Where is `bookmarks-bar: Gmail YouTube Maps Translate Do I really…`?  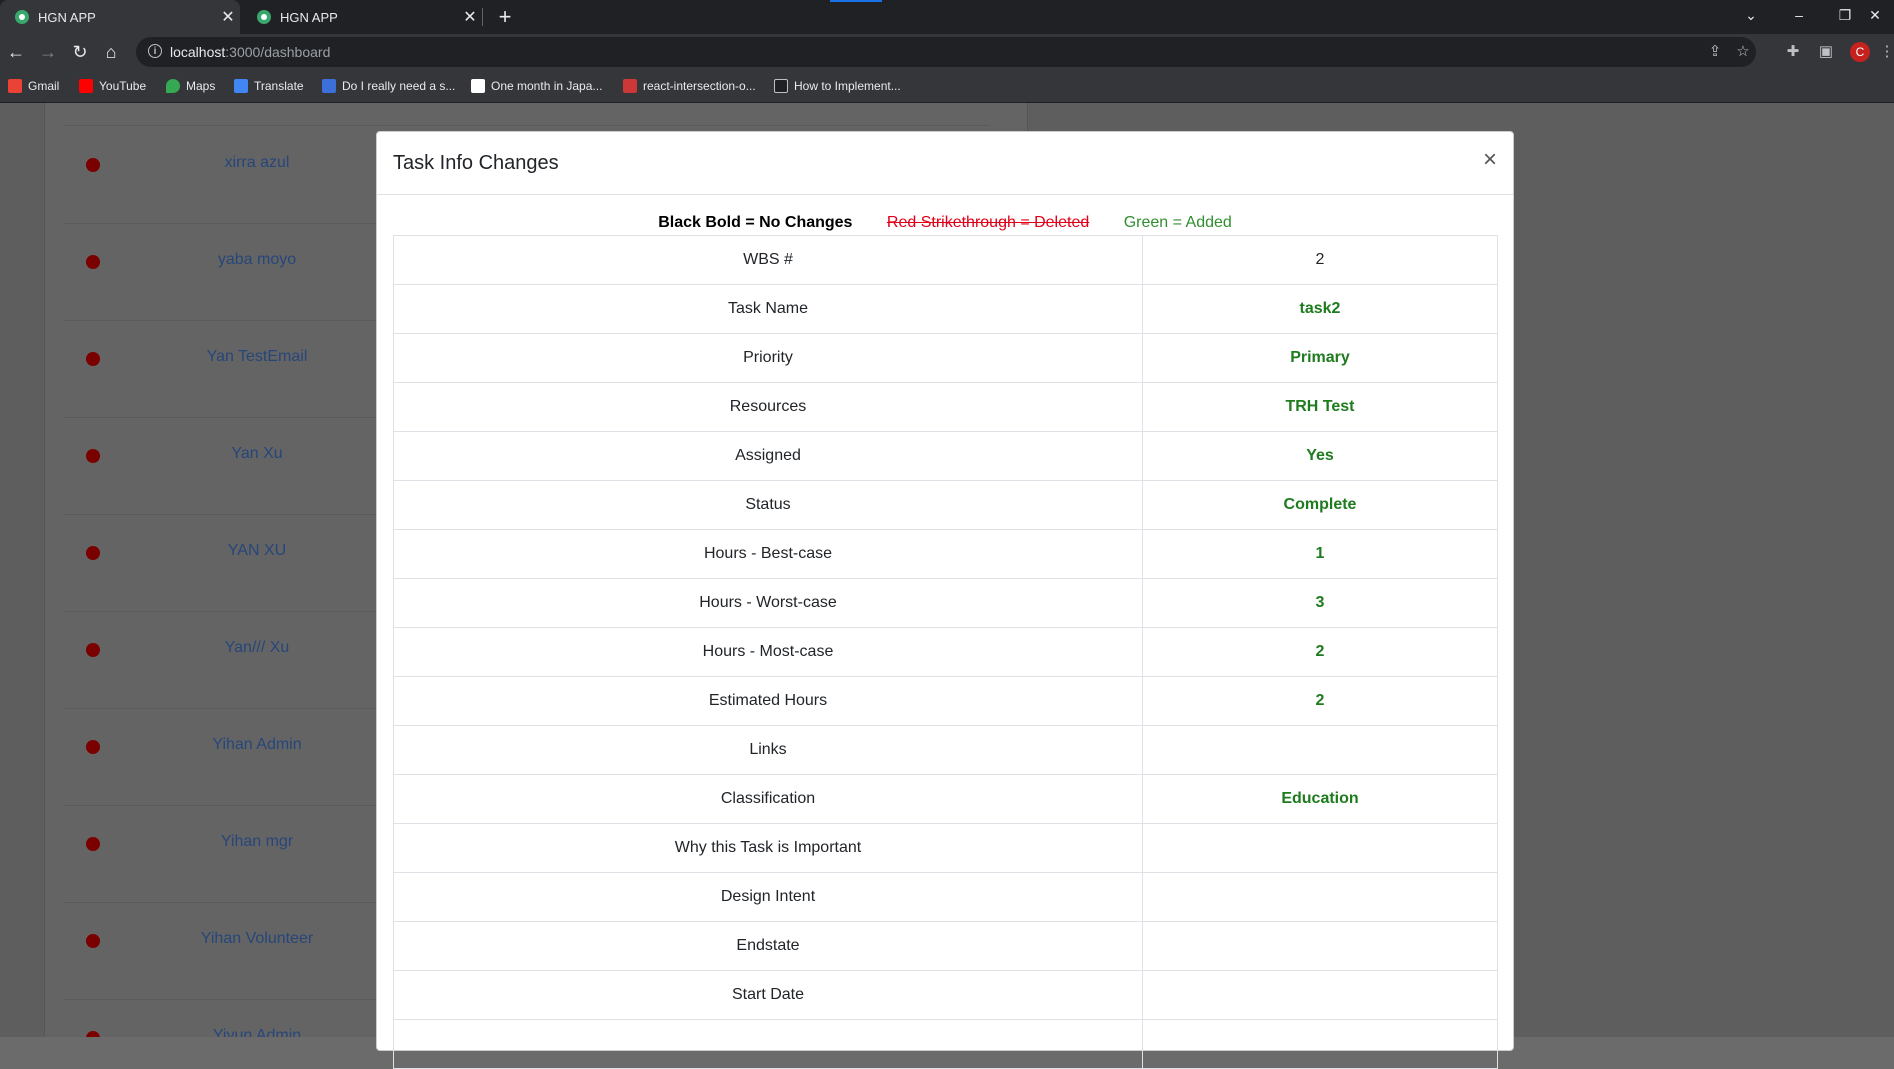
bookmarks-bar: Gmail YouTube Maps Translate Do I really… is located at coordinates (947, 86).